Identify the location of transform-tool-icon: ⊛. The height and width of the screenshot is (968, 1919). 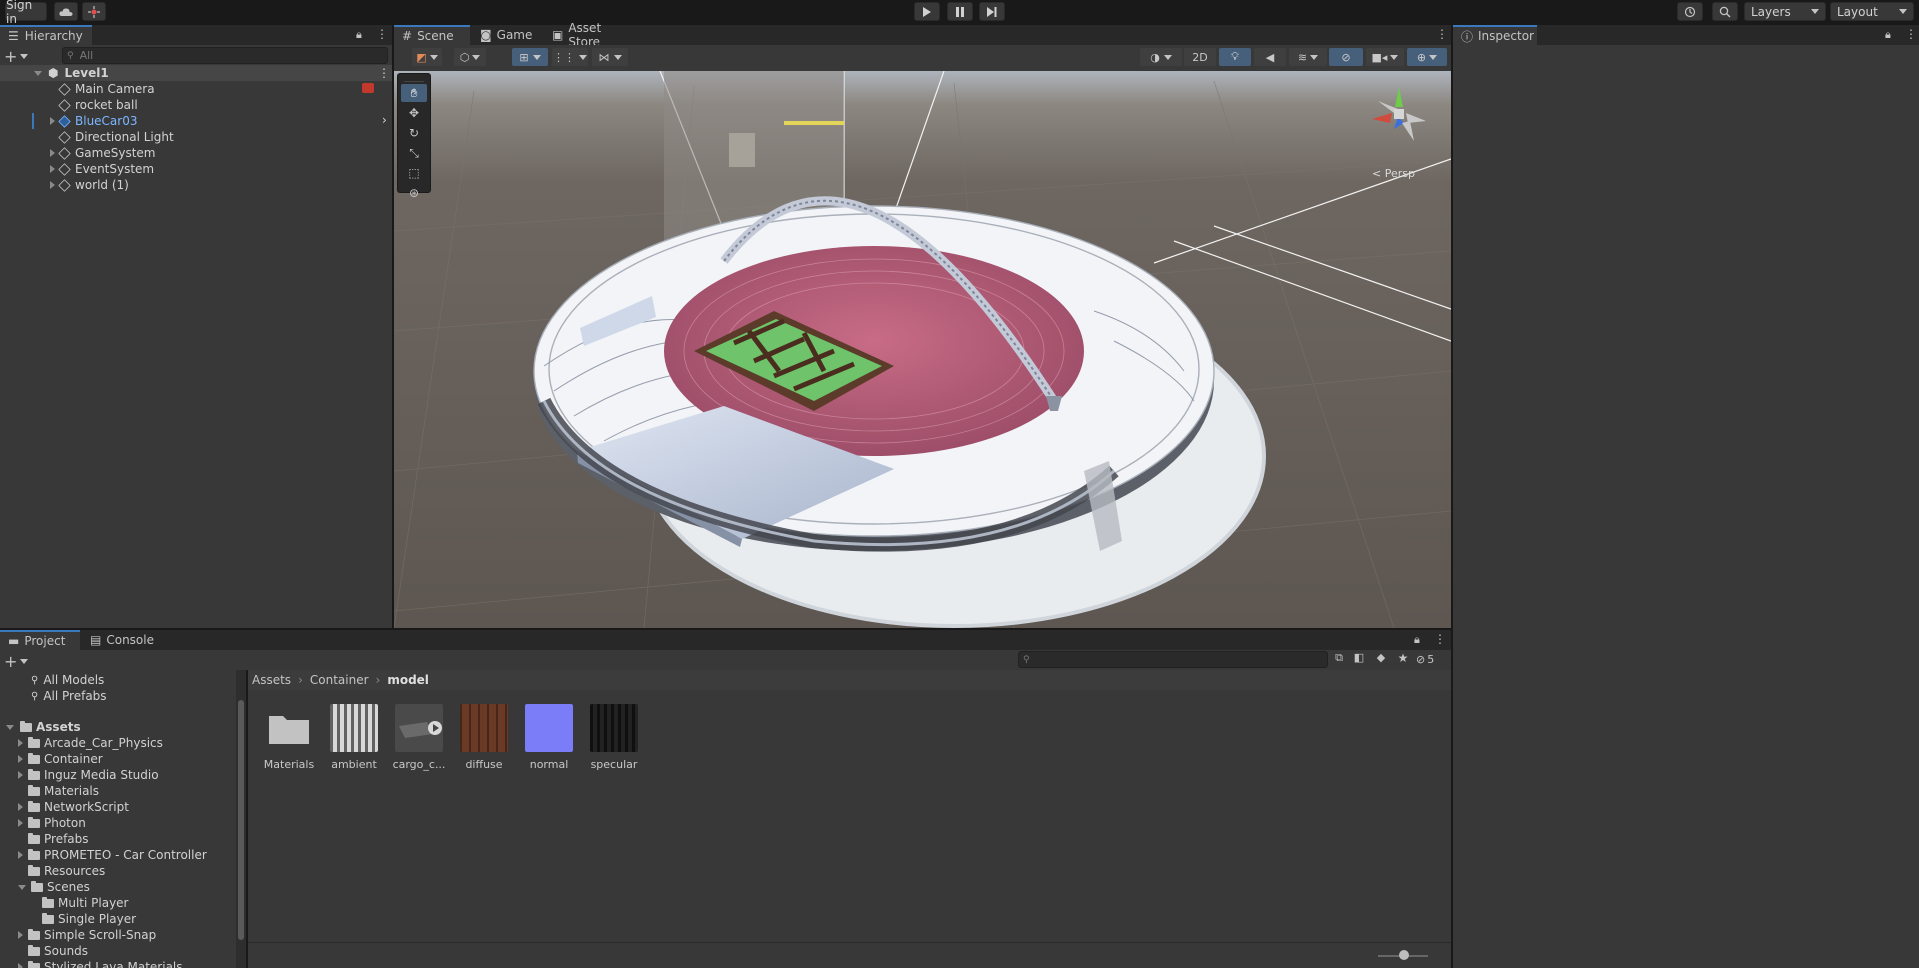
(414, 193).